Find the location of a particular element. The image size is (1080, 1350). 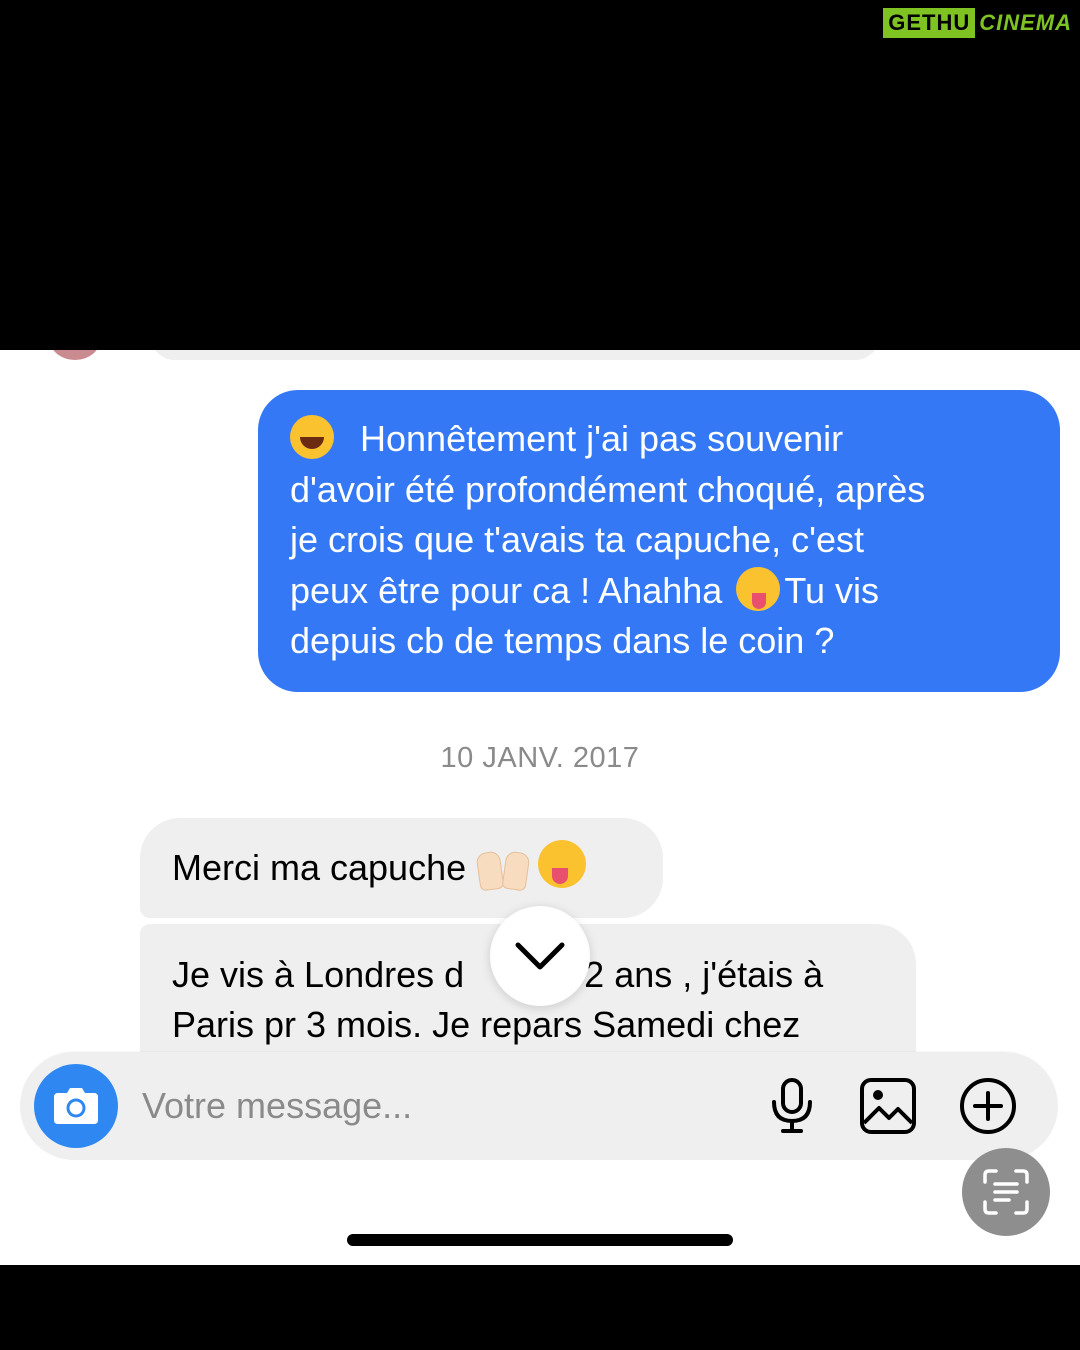

gallery-button is located at coordinates (888, 1106).